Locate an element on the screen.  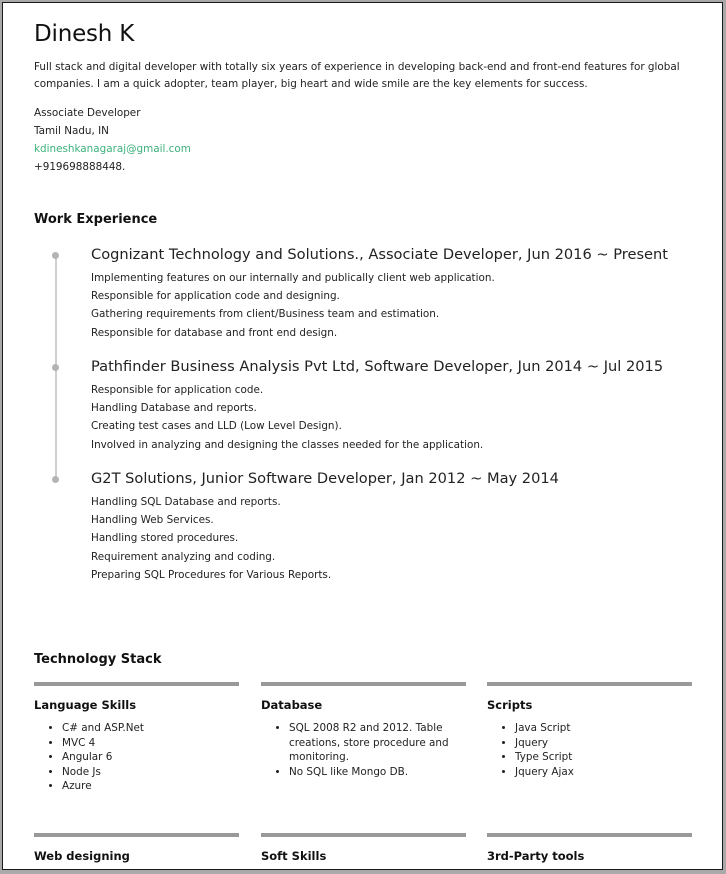
phone-number: +919698888448. is located at coordinates (80, 167).